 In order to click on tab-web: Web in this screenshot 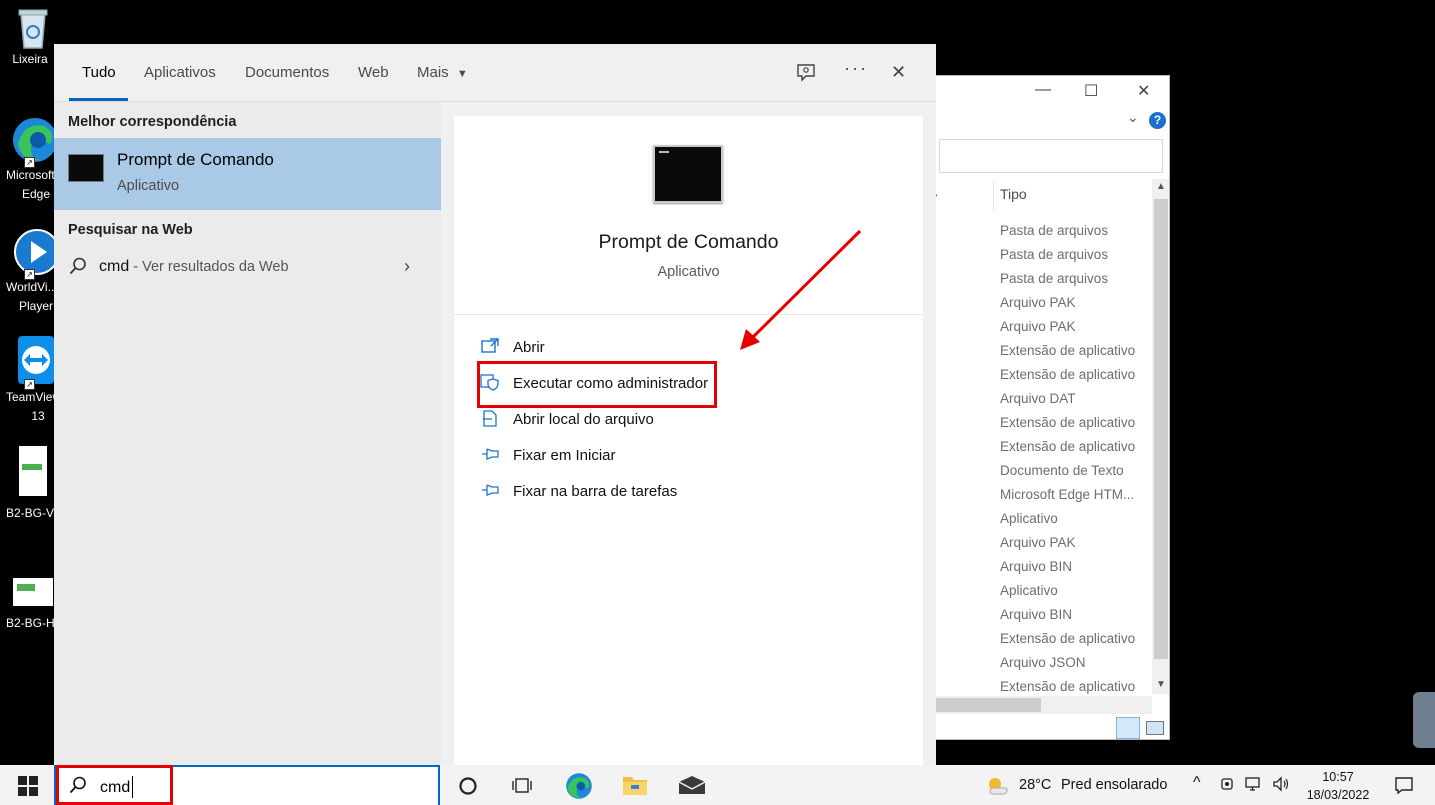, I will do `click(373, 72)`.